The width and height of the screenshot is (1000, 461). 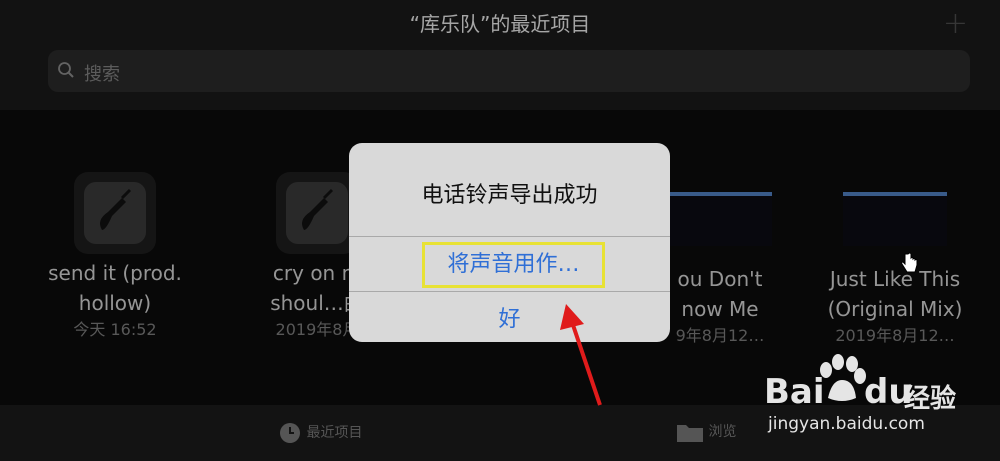 What do you see at coordinates (846, 424) in the screenshot?
I see `watermark-url: jingyan.baidu.com` at bounding box center [846, 424].